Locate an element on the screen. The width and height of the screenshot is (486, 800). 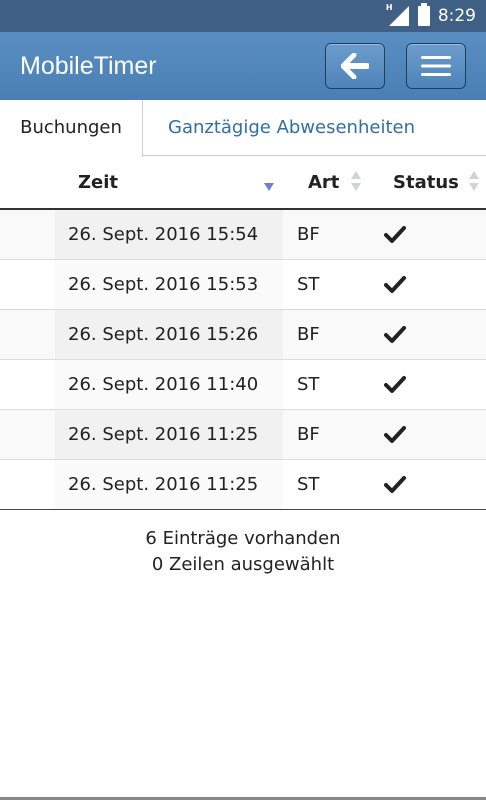
battery-icon is located at coordinates (423, 14).